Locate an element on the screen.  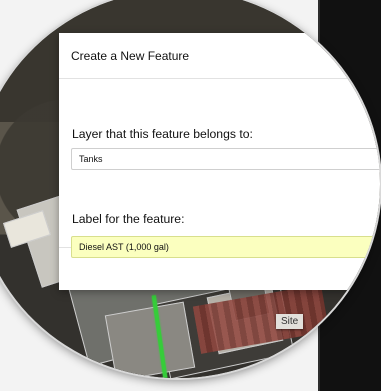
dialog-title: Create a New Feature is located at coordinates (130, 55).